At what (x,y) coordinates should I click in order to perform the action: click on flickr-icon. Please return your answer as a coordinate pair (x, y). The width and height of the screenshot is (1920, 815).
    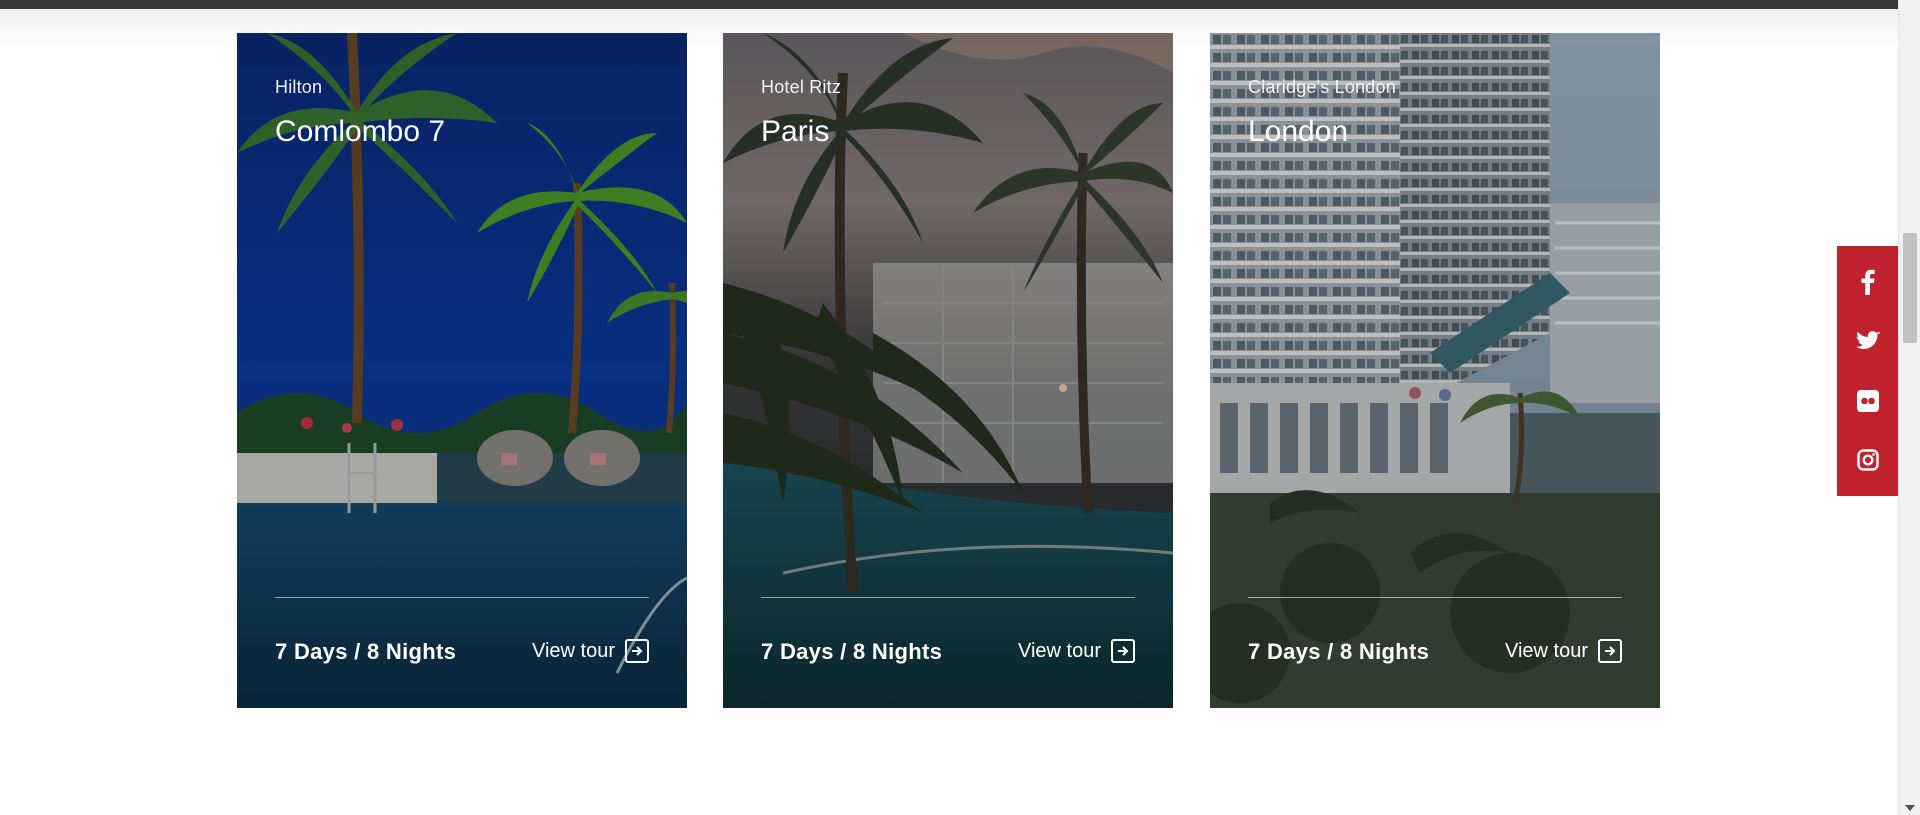
    Looking at the image, I should click on (1868, 401).